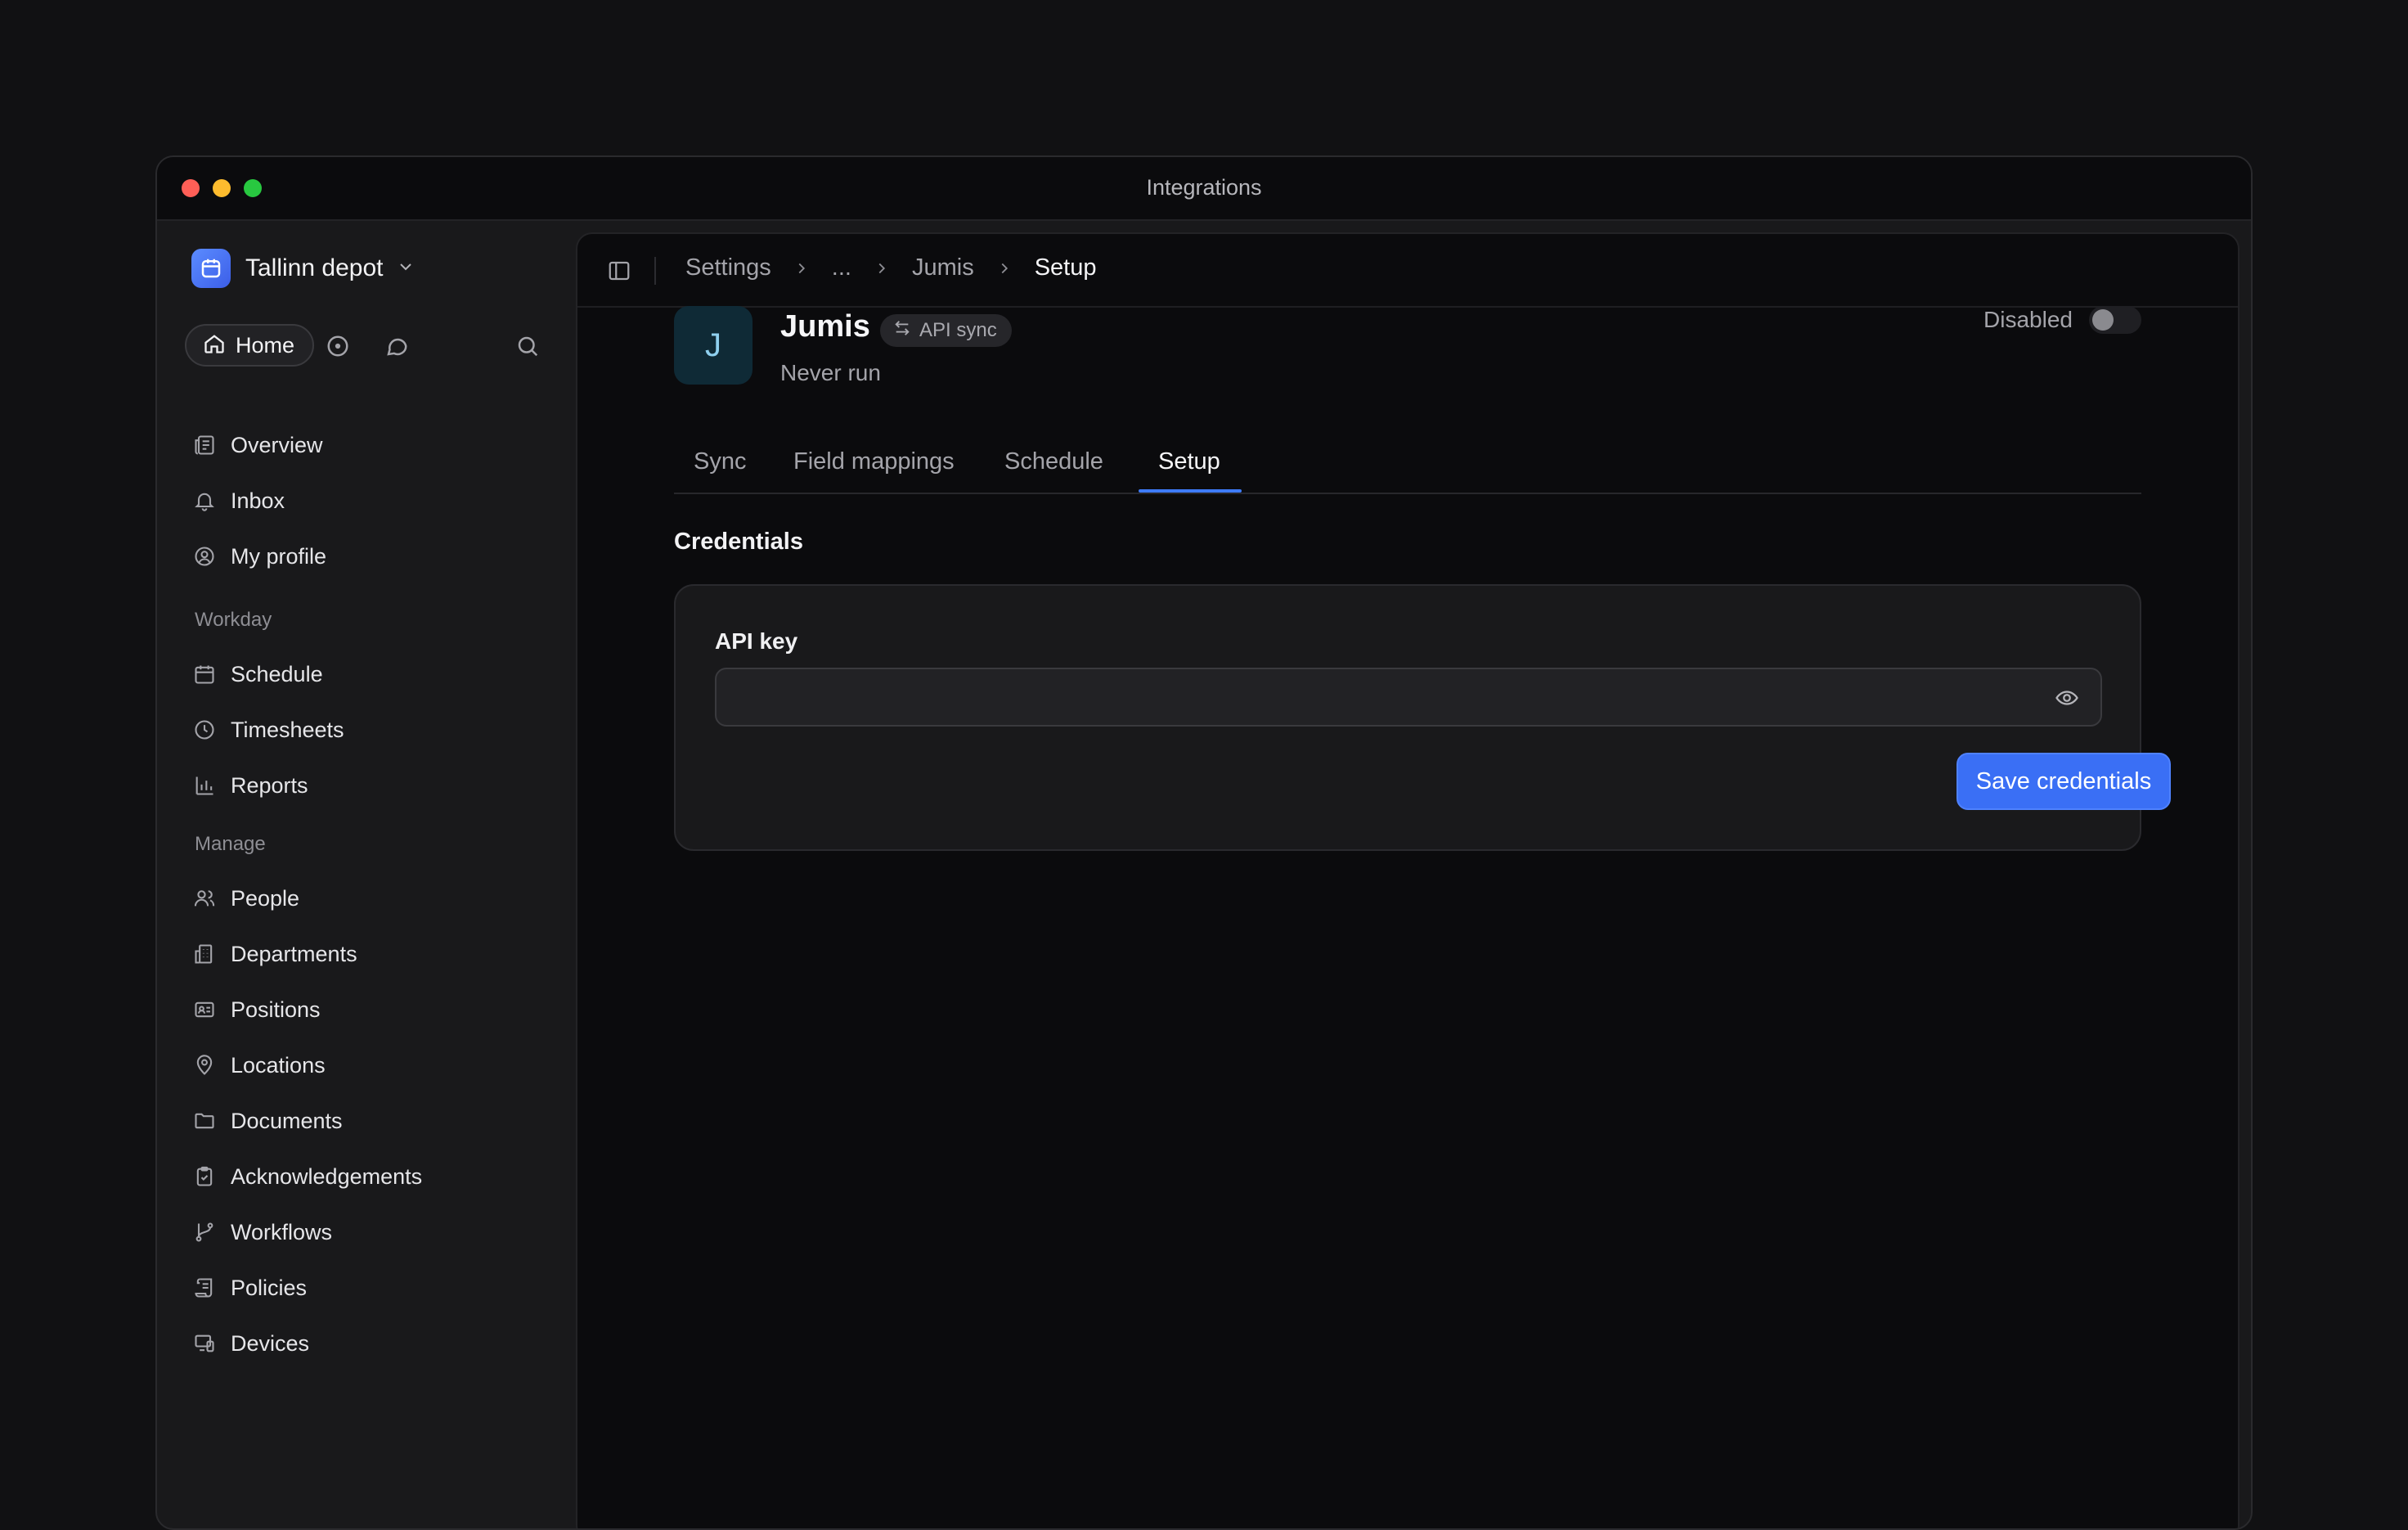  I want to click on breadcrumb: Settings ... Jumis Setup, so click(891, 267).